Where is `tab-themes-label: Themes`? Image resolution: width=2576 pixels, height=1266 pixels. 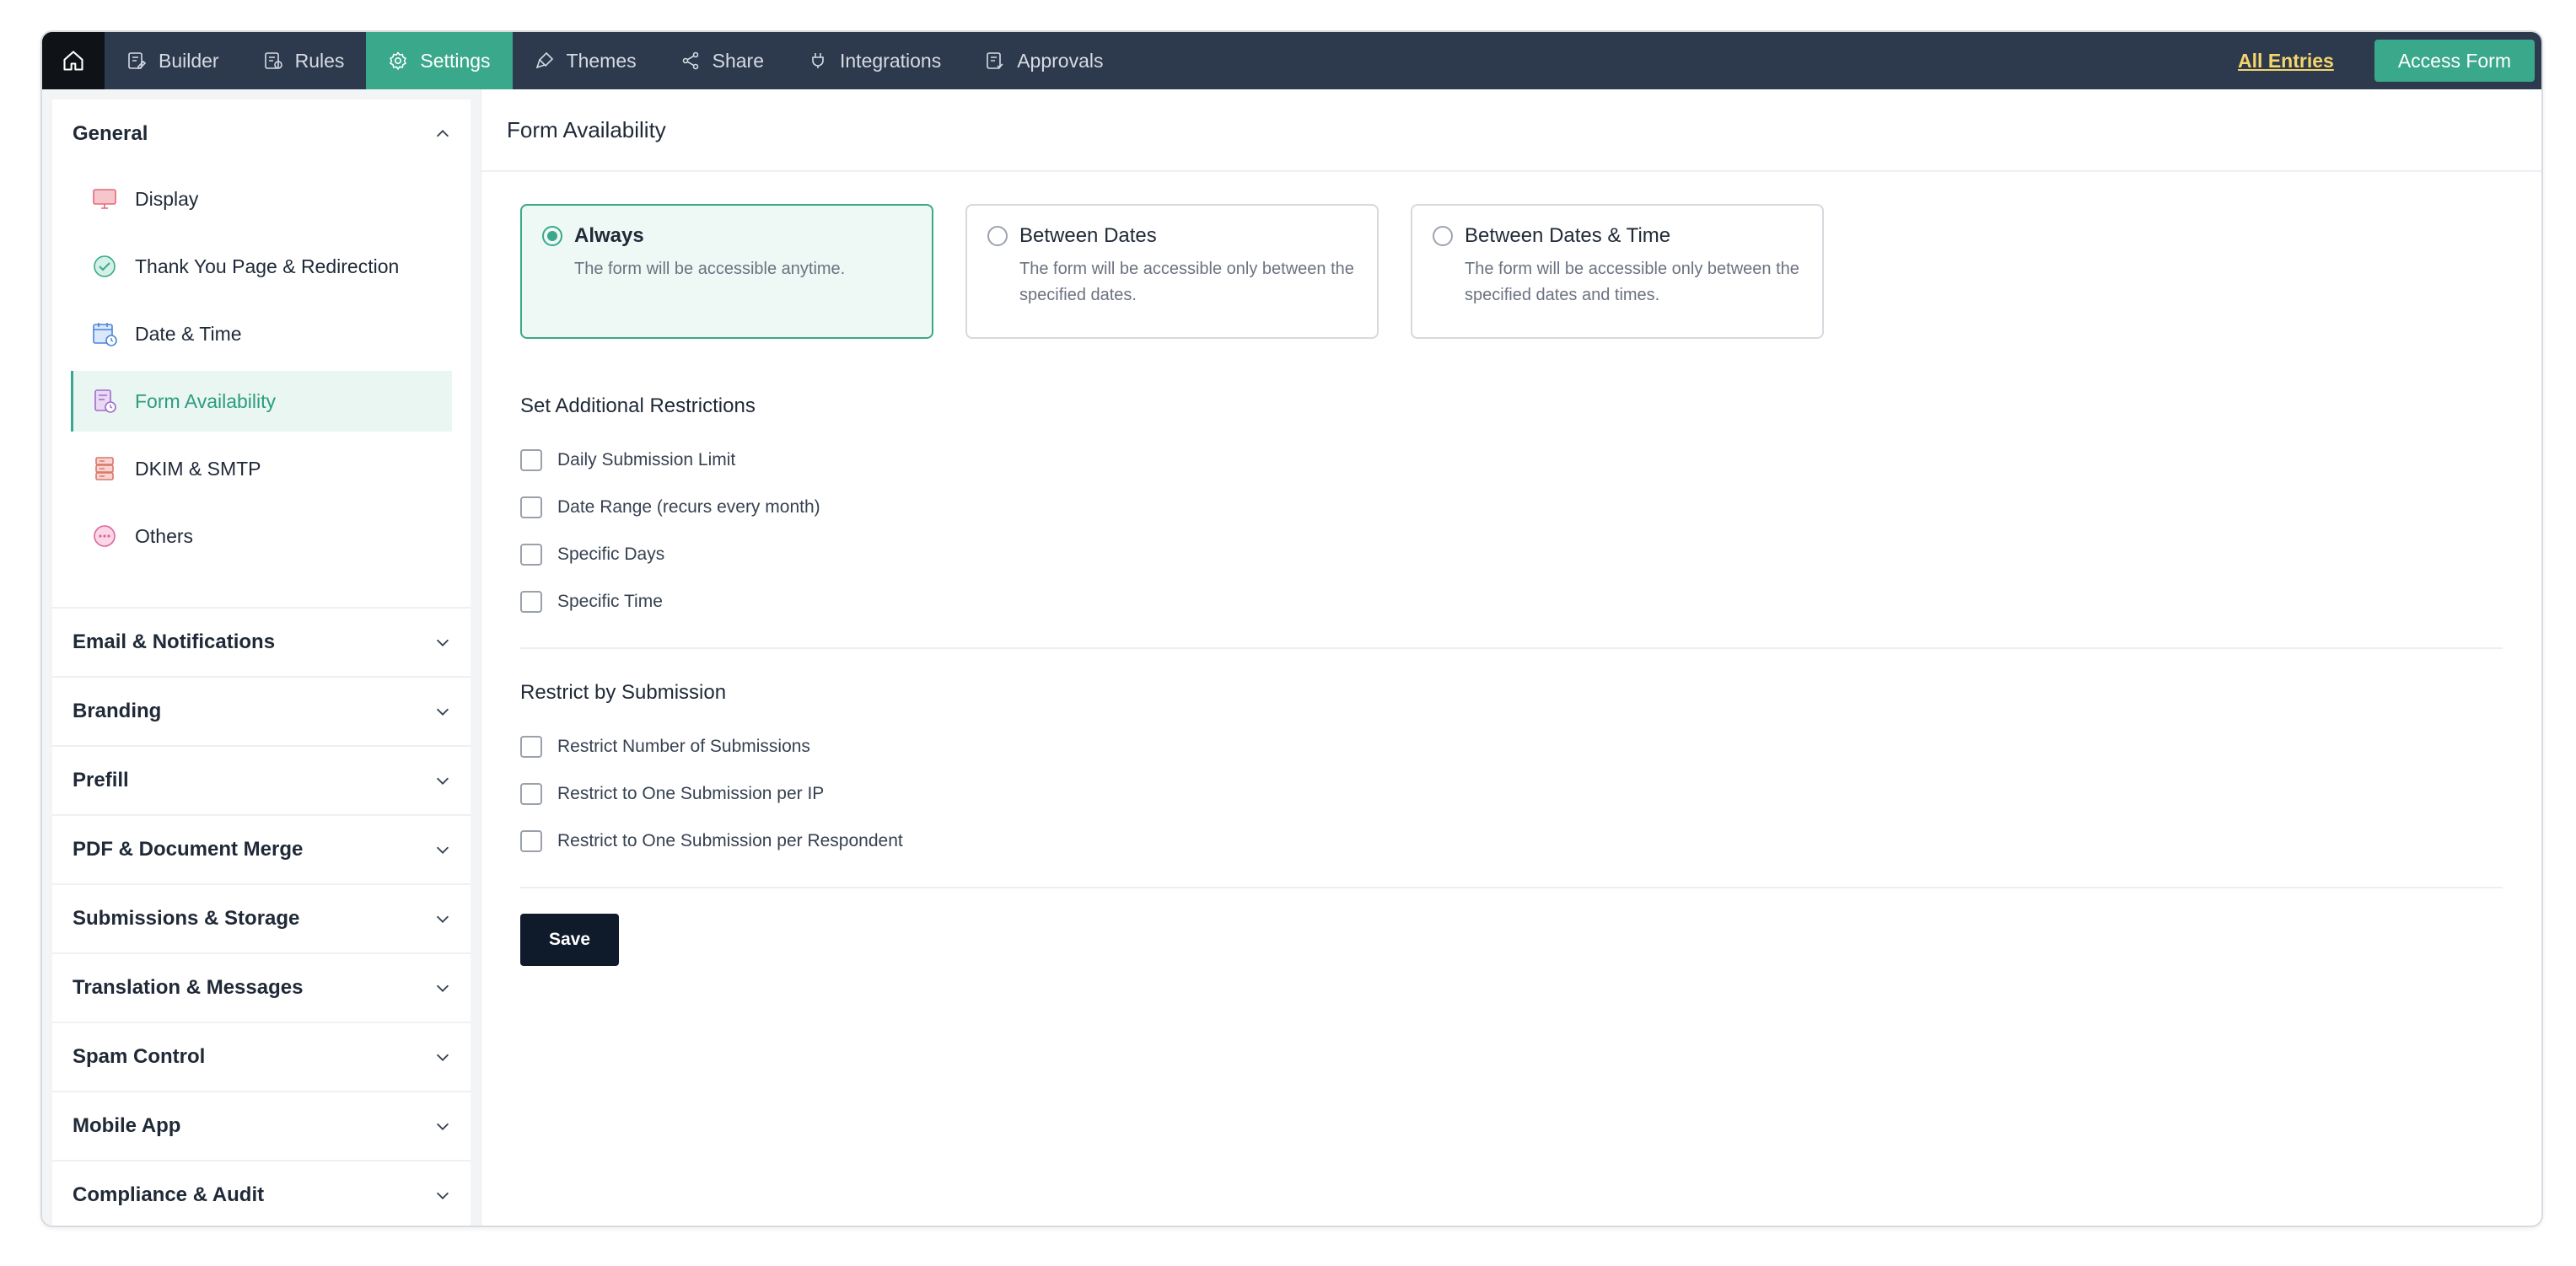
tab-themes-label: Themes is located at coordinates (601, 61).